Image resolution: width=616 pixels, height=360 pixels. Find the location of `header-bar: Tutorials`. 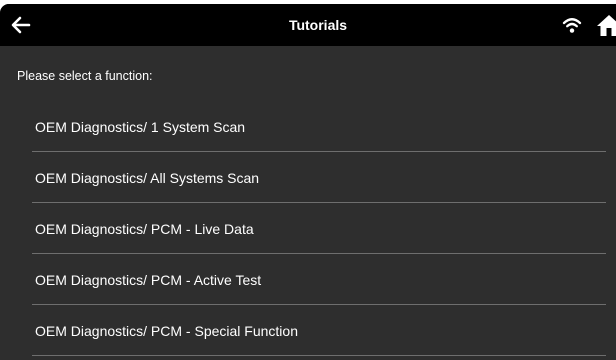

header-bar: Tutorials is located at coordinates (308, 25).